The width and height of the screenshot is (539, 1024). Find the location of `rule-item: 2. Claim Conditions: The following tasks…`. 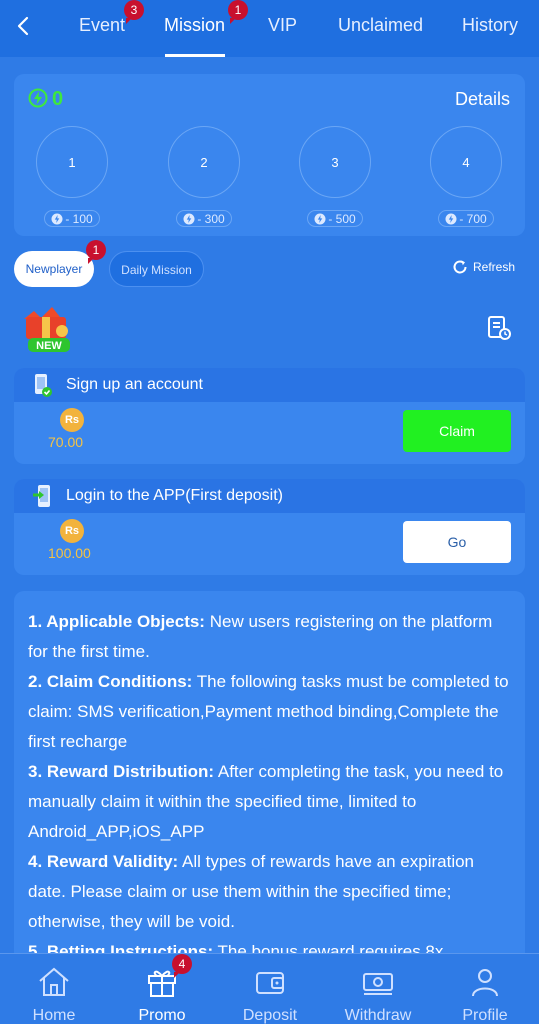

rule-item: 2. Claim Conditions: The following tasks… is located at coordinates (269, 712).